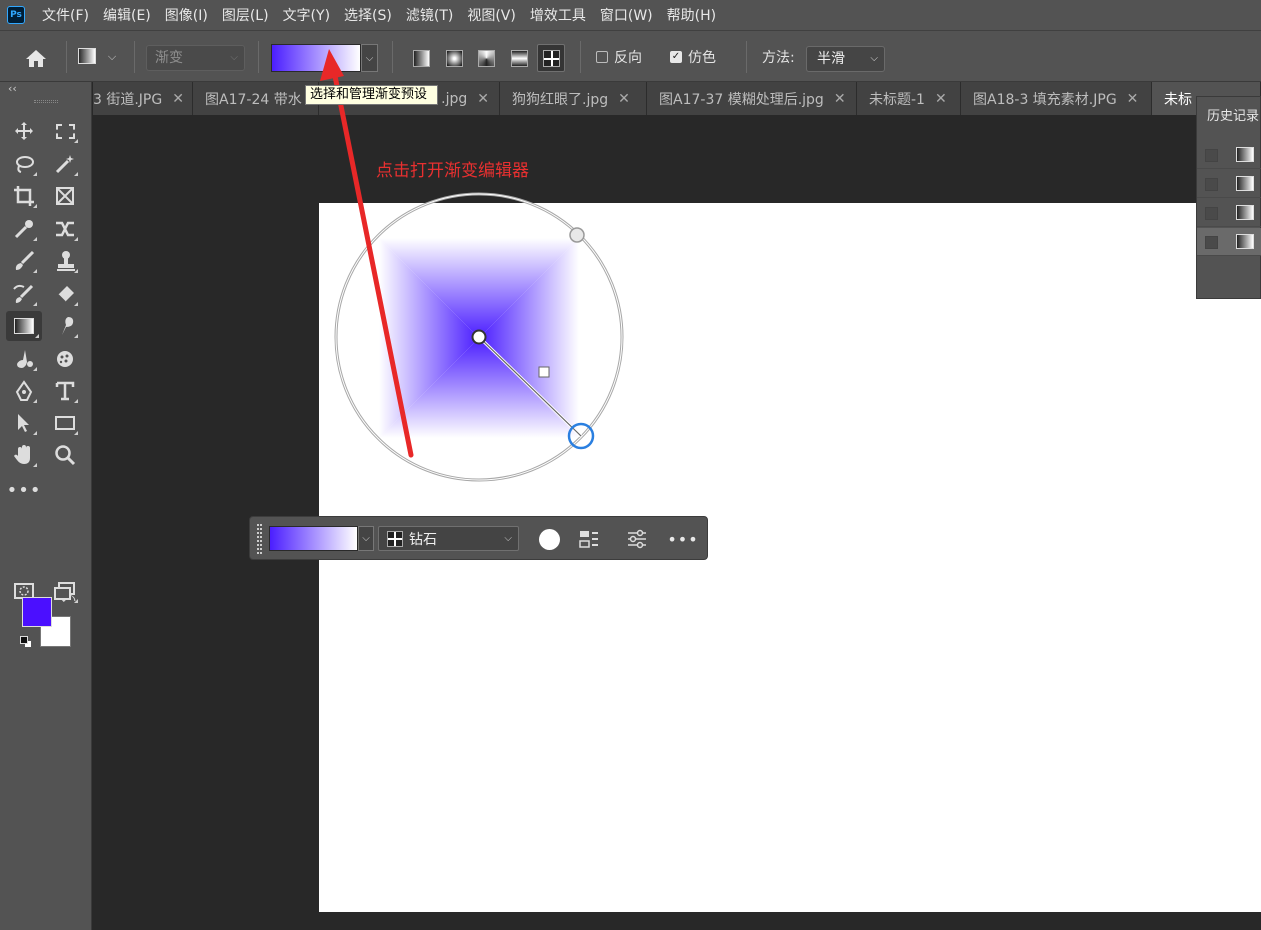 The image size is (1261, 930). What do you see at coordinates (752, 98) in the screenshot?
I see `tab-document-5: 图A17-37 模糊处理后.jpg ✕` at bounding box center [752, 98].